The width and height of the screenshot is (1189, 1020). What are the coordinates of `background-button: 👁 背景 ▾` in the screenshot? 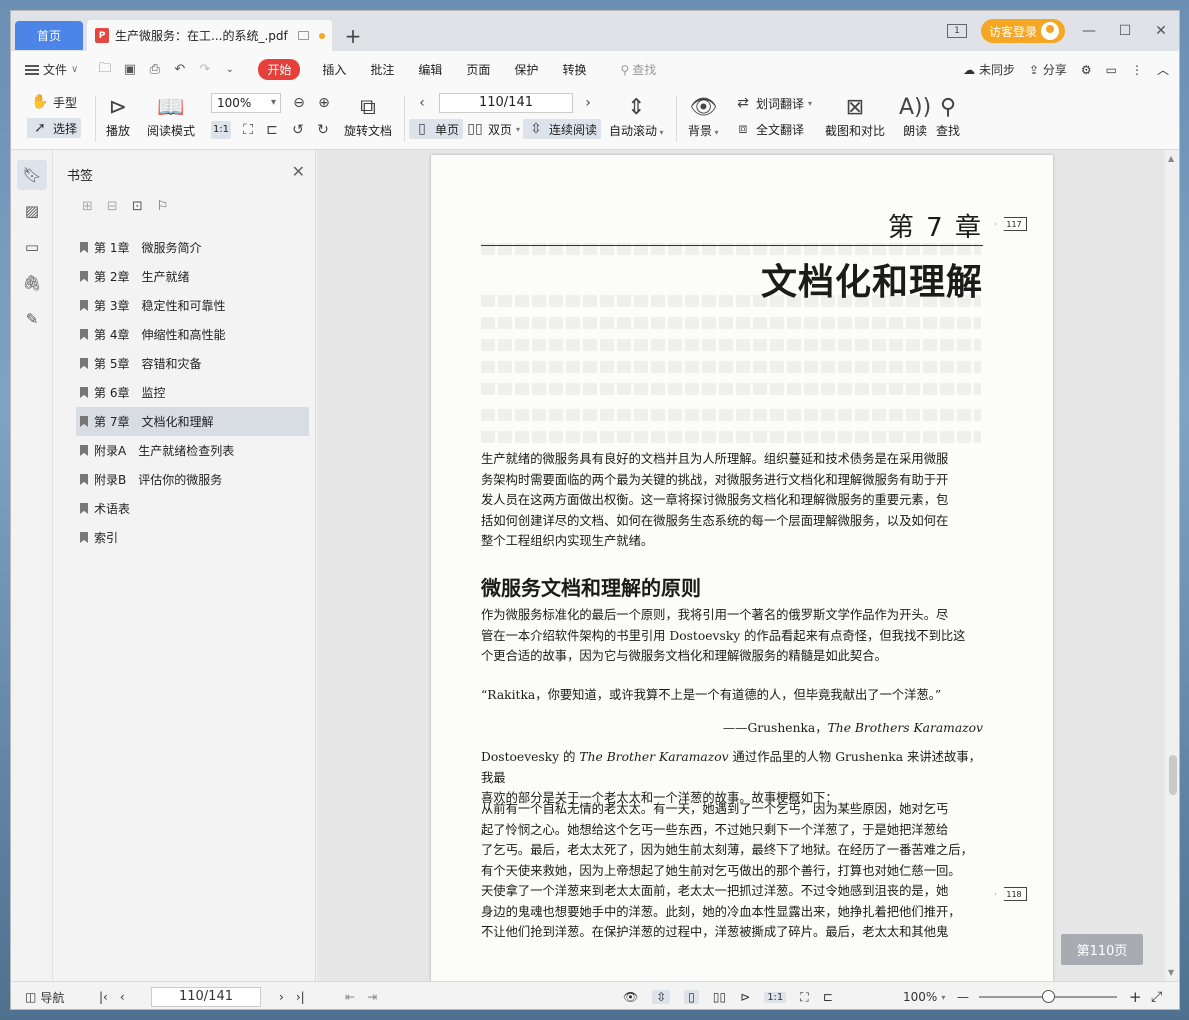 It's located at (703, 115).